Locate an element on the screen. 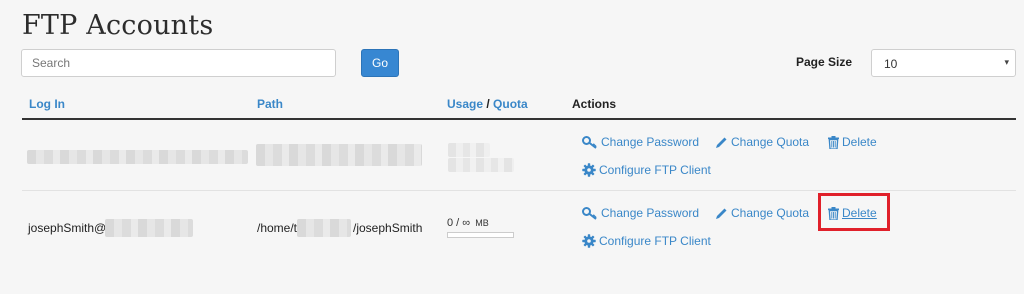 This screenshot has width=1024, height=294. login-text: josephSmith@ is located at coordinates (67, 228).